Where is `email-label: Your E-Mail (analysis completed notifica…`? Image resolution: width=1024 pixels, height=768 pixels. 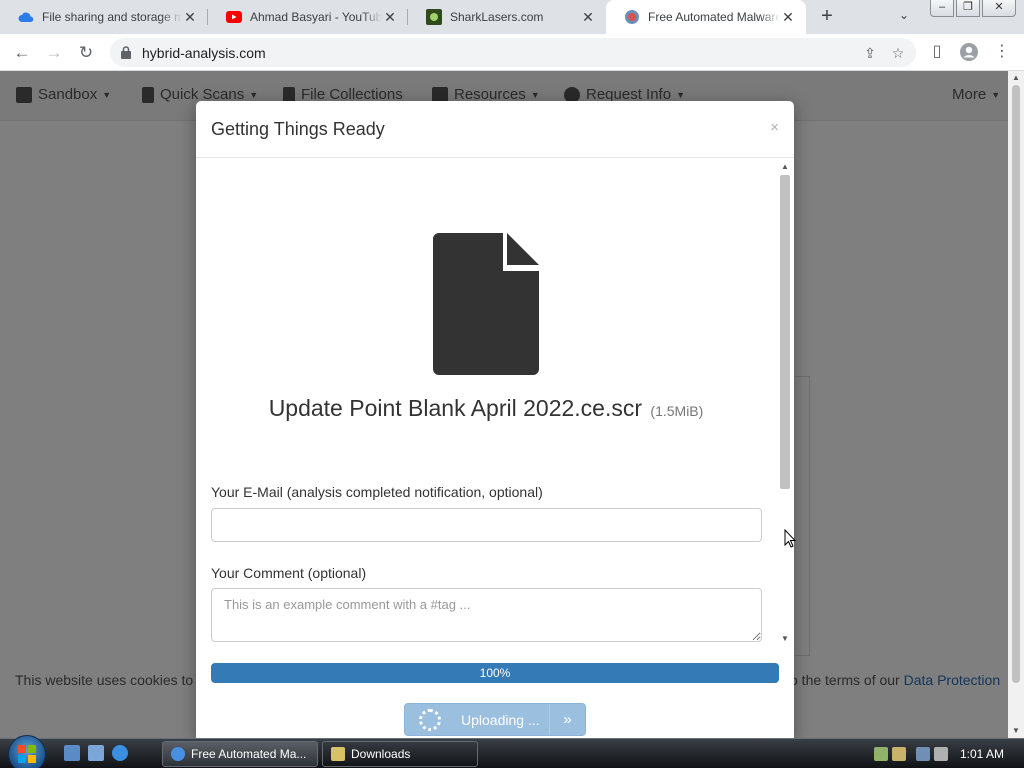
email-label: Your E-Mail (analysis completed notifica… is located at coordinates (377, 492).